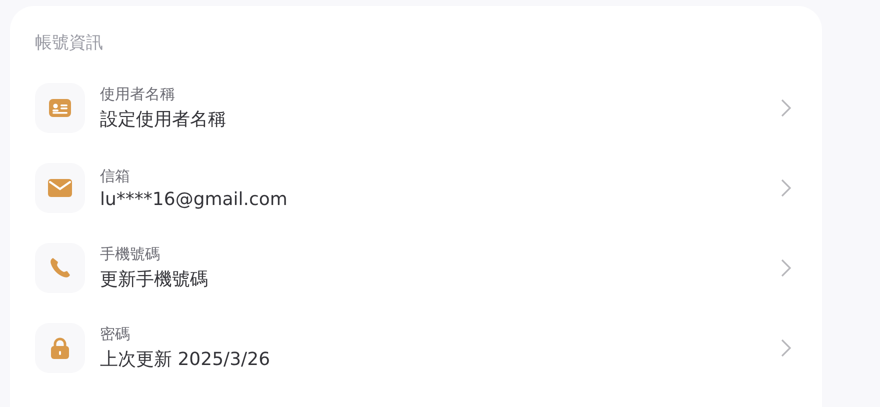  Describe the element at coordinates (154, 279) in the screenshot. I see `field-value: 更新手機號碼` at that location.